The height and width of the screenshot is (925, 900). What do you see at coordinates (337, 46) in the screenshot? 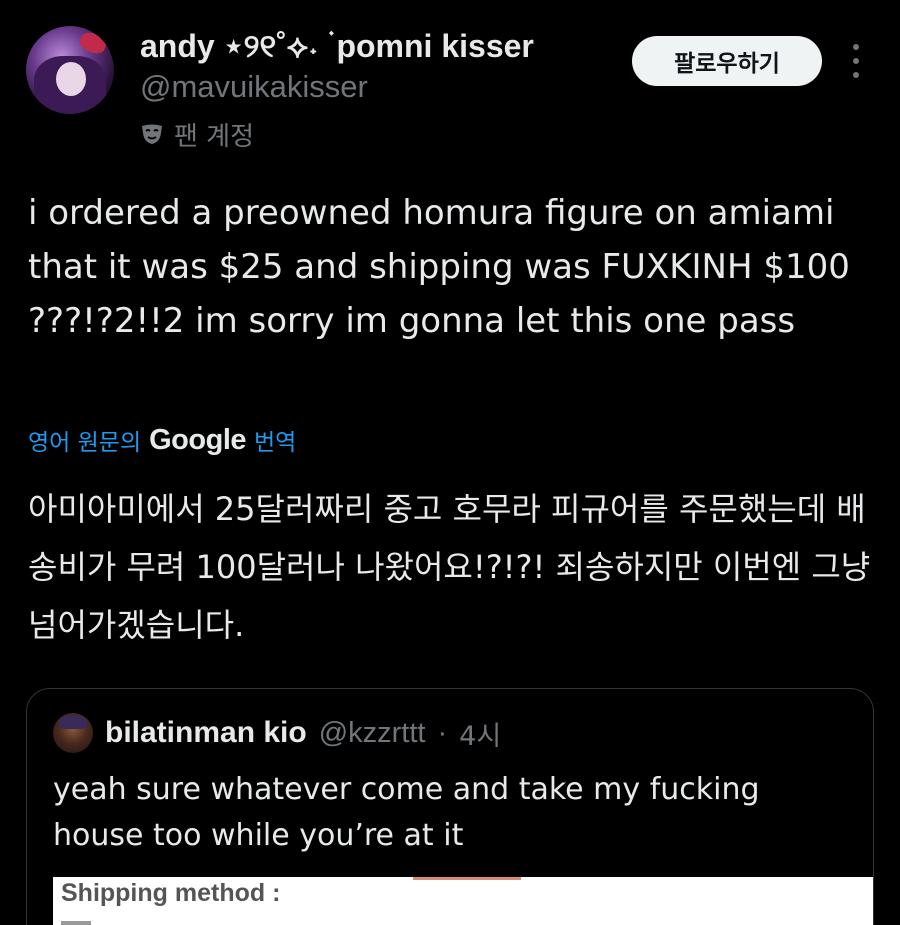
I see `author-display-name: andy ⋆୨୧˚⟡˖ ࣪ pomni kisser` at bounding box center [337, 46].